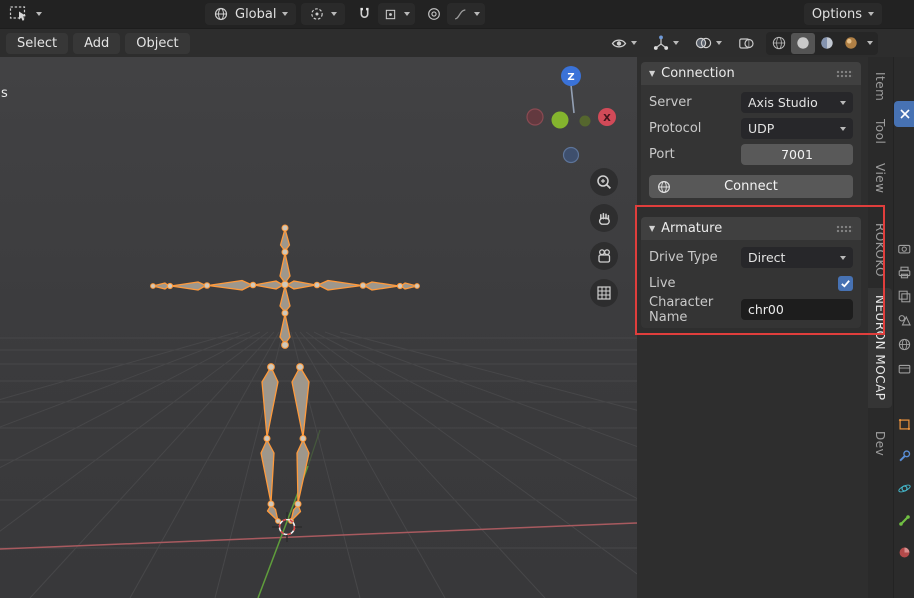  I want to click on eye-icon, so click(619, 43).